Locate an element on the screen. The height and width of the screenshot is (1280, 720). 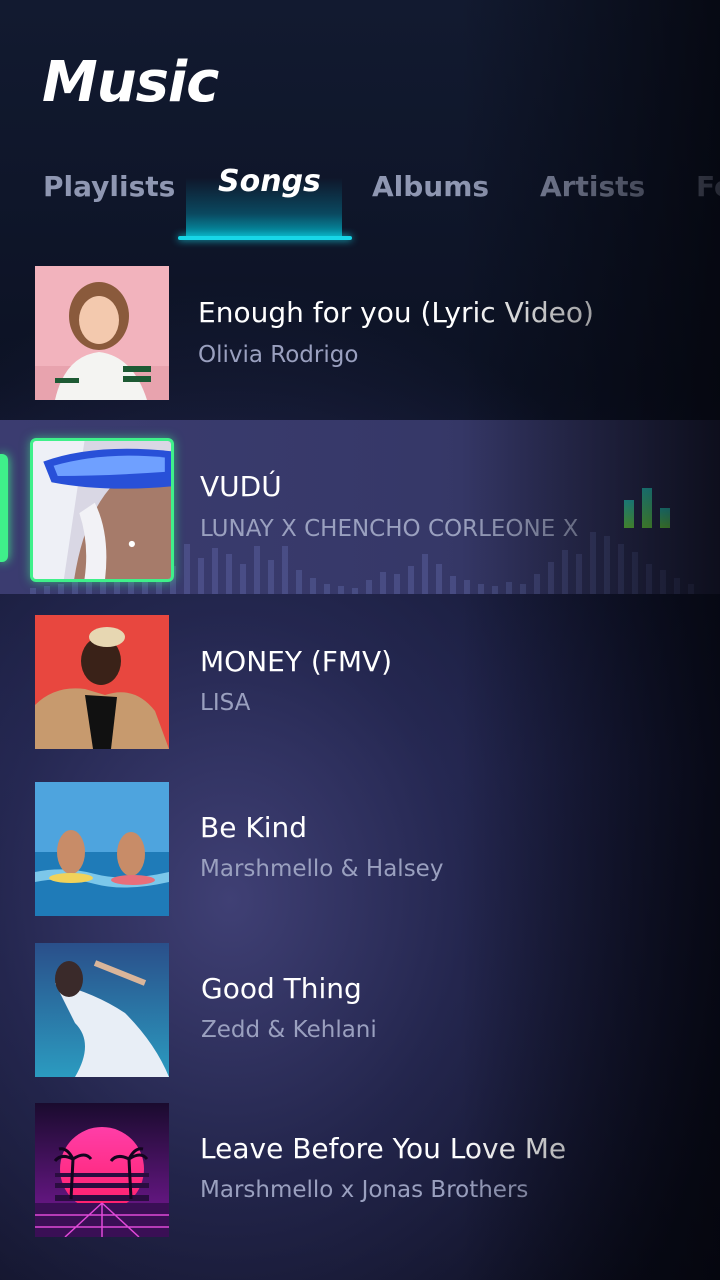
song-artist: LUNAY X CHENCHO CORLEONE X is located at coordinates (389, 529).